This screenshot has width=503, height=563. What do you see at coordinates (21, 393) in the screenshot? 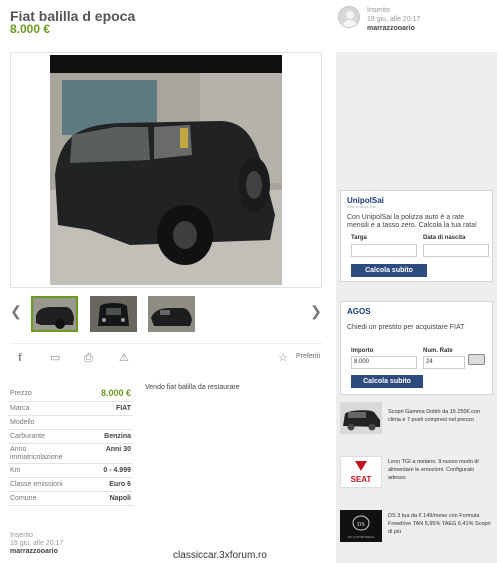
I see `spec-key: Prezzo` at bounding box center [21, 393].